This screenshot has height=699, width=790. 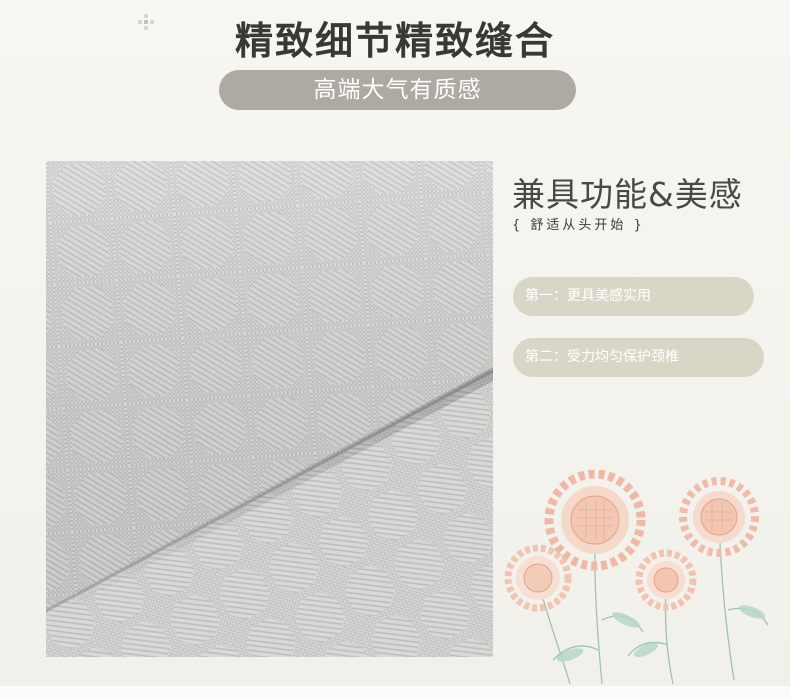 I want to click on feature-subheading: { 舒适从头开始 }, so click(x=578, y=225).